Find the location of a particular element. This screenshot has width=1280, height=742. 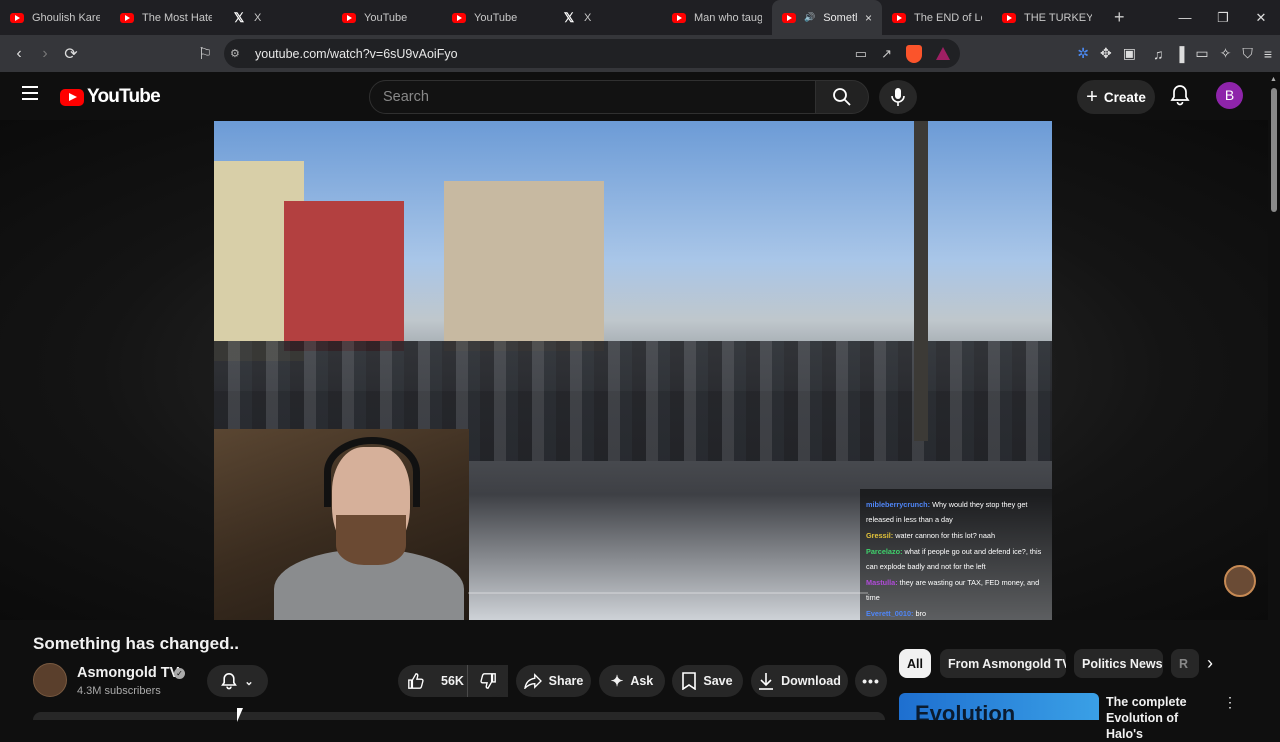

url-text: youtube.com/watch?v=6sU9vAoiFyo is located at coordinates (356, 54).